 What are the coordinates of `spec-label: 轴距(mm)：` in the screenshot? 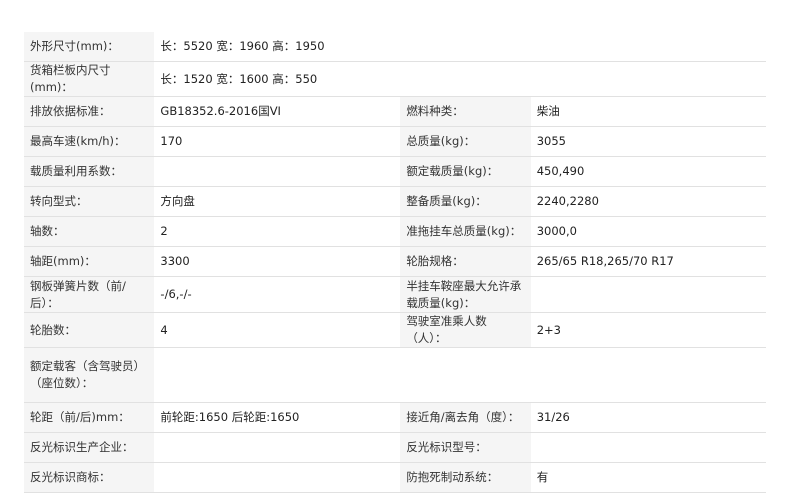 It's located at (89, 261).